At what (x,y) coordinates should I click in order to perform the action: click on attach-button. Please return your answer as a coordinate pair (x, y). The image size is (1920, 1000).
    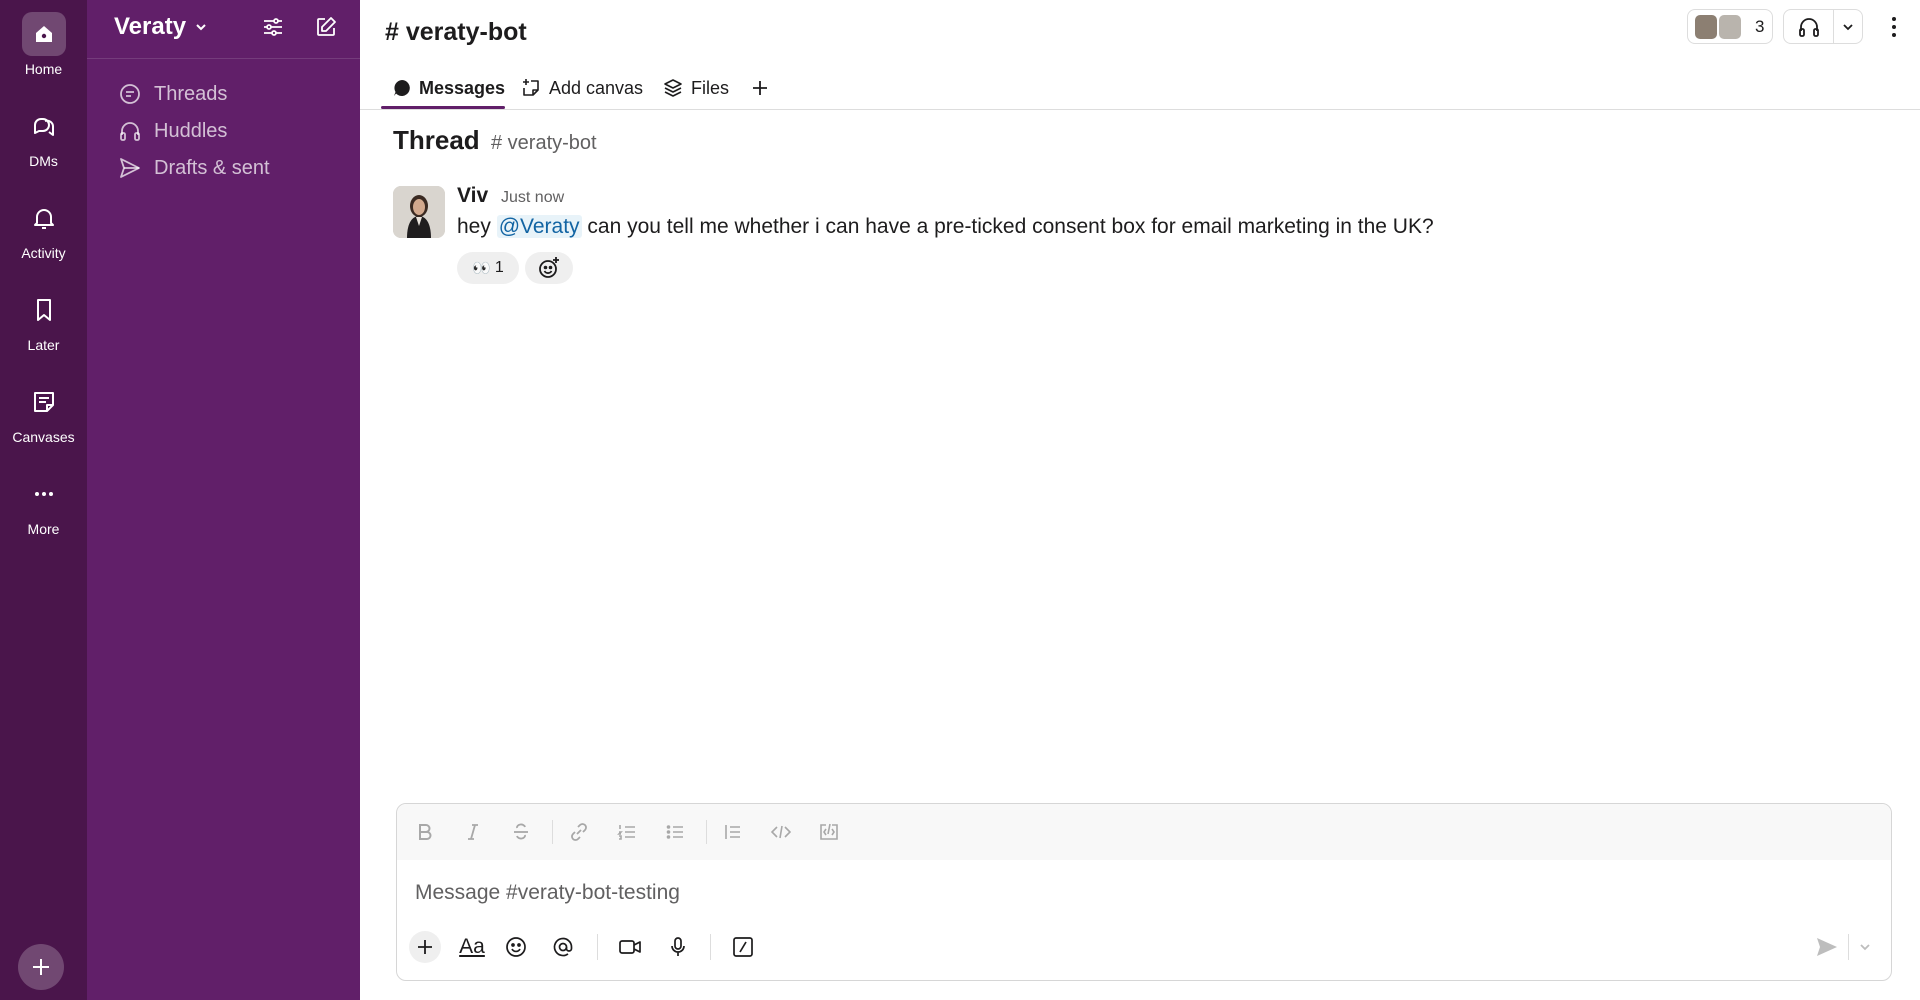
    Looking at the image, I should click on (425, 947).